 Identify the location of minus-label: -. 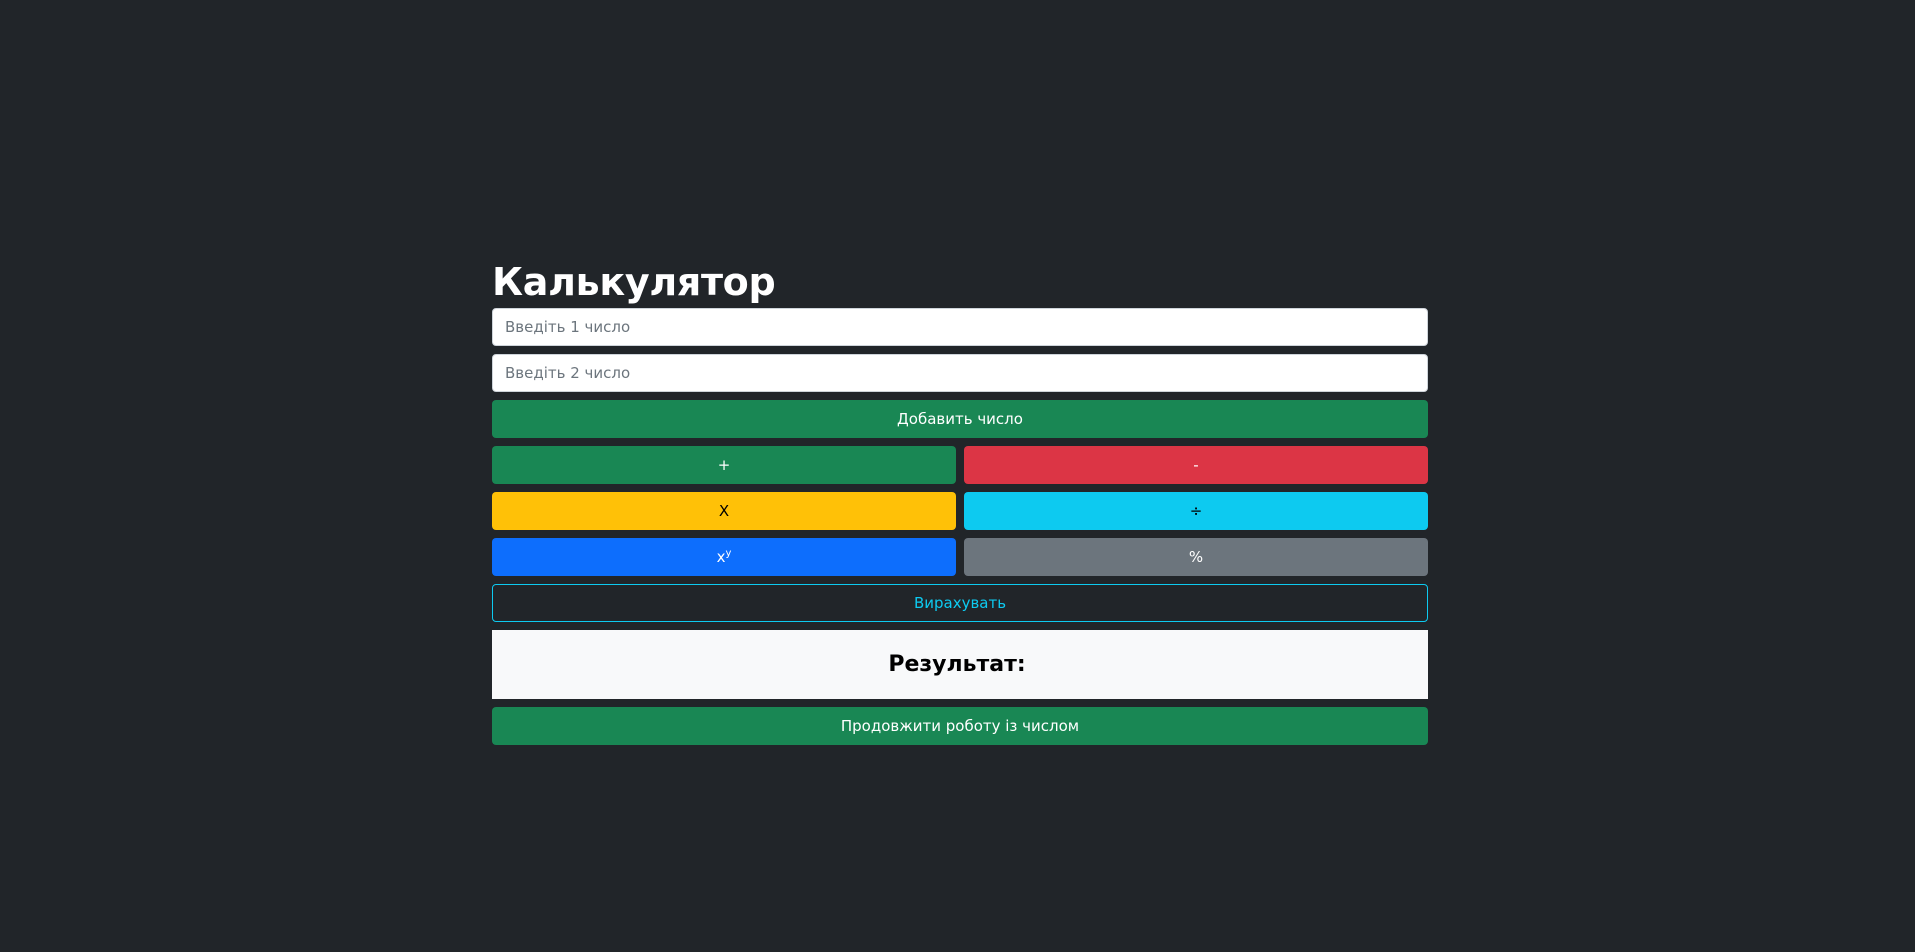
(1196, 465).